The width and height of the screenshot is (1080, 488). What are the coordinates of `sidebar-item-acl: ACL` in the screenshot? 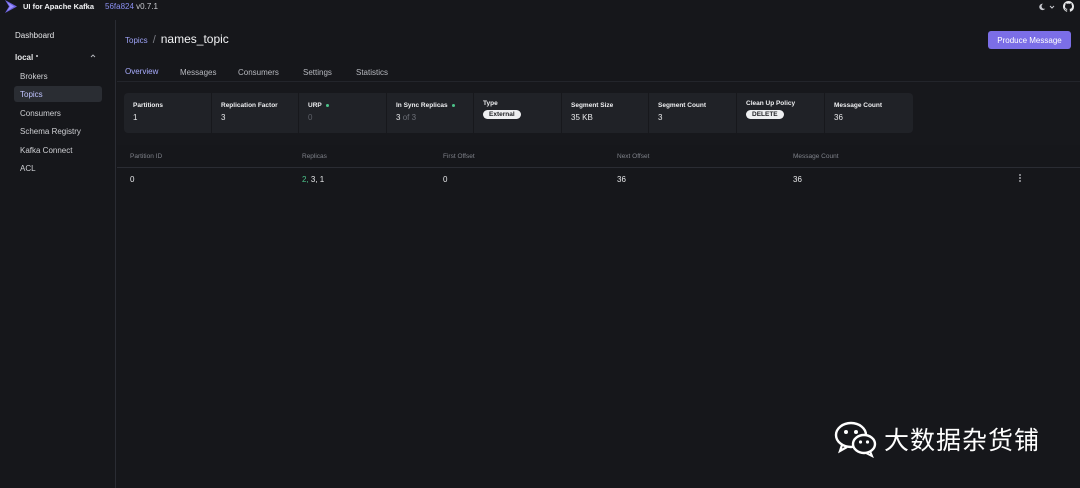 It's located at (58, 168).